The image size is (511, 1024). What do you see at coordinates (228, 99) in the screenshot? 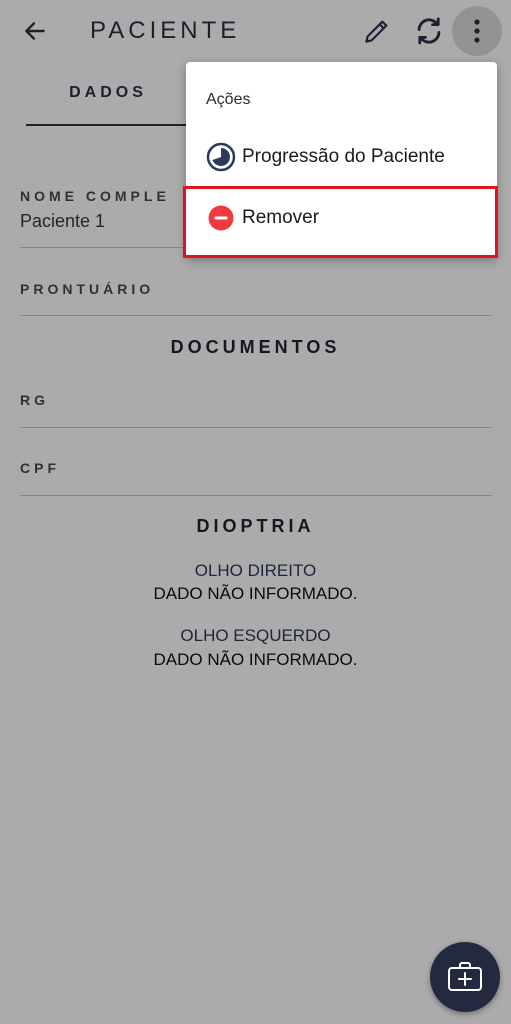
I see `menu-header: Ações` at bounding box center [228, 99].